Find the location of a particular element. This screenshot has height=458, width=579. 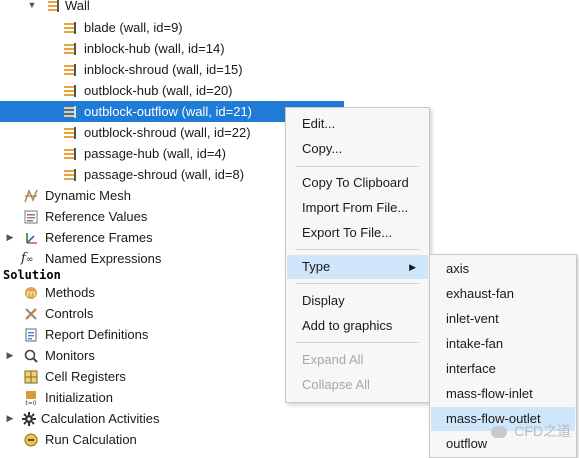

tree-item-label: blade (wall, id=9) is located at coordinates (133, 27).